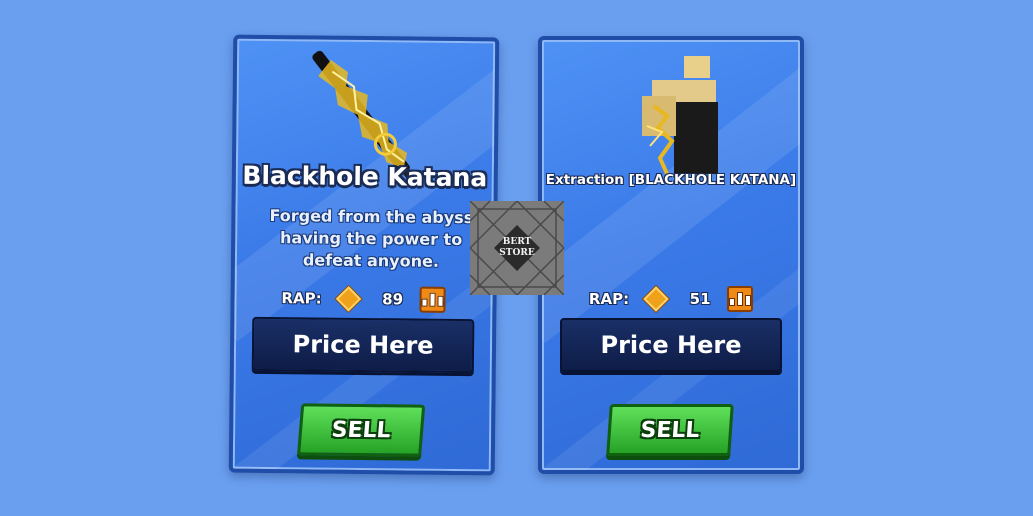  Describe the element at coordinates (393, 299) in the screenshot. I see `rap-value: 89` at that location.